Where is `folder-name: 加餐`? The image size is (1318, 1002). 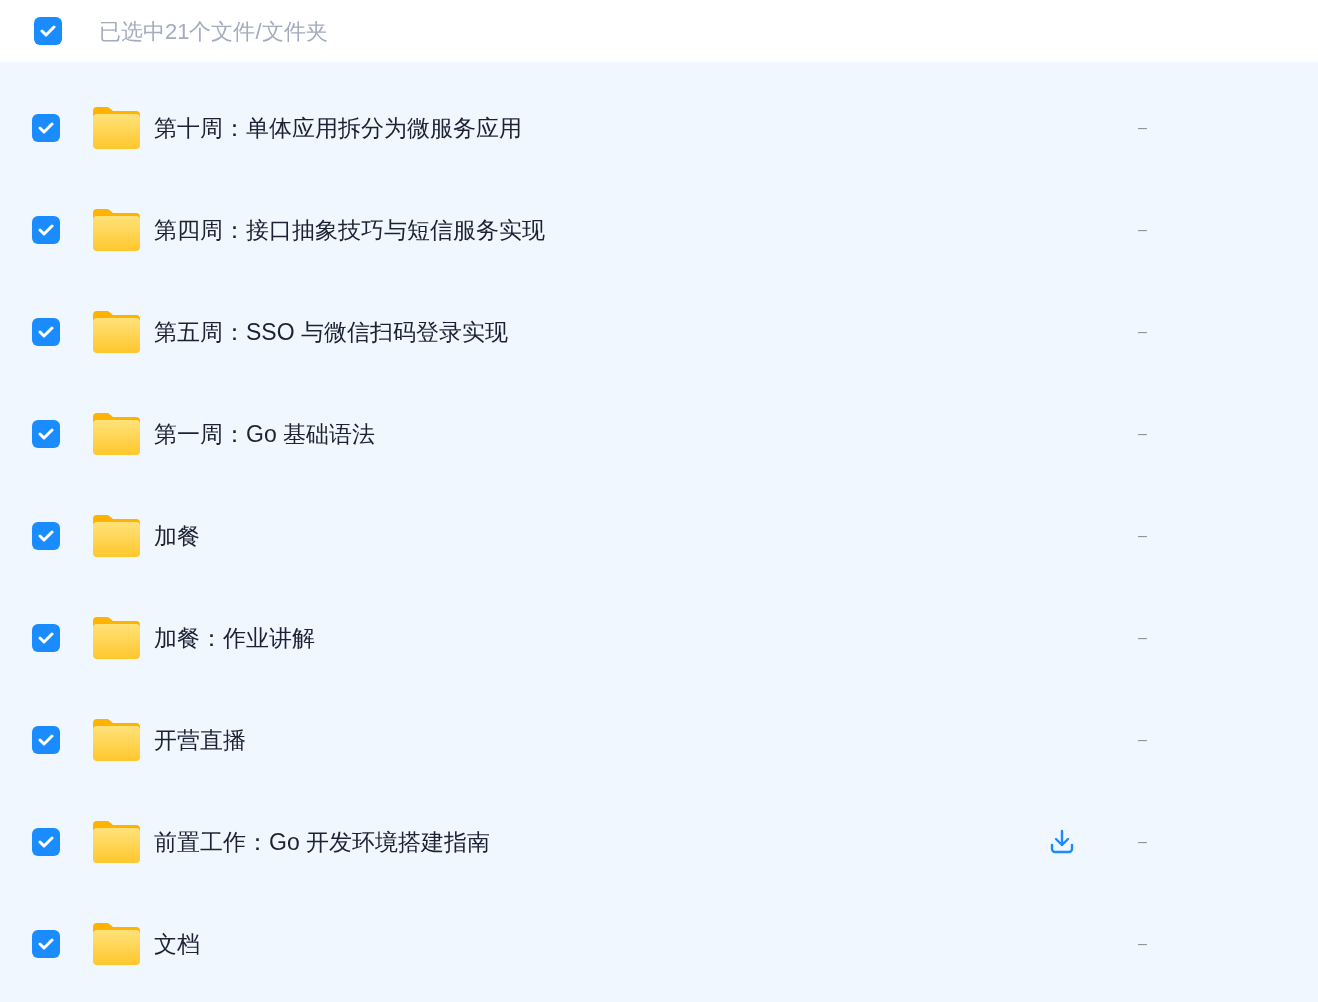
folder-name: 加餐 is located at coordinates (177, 536).